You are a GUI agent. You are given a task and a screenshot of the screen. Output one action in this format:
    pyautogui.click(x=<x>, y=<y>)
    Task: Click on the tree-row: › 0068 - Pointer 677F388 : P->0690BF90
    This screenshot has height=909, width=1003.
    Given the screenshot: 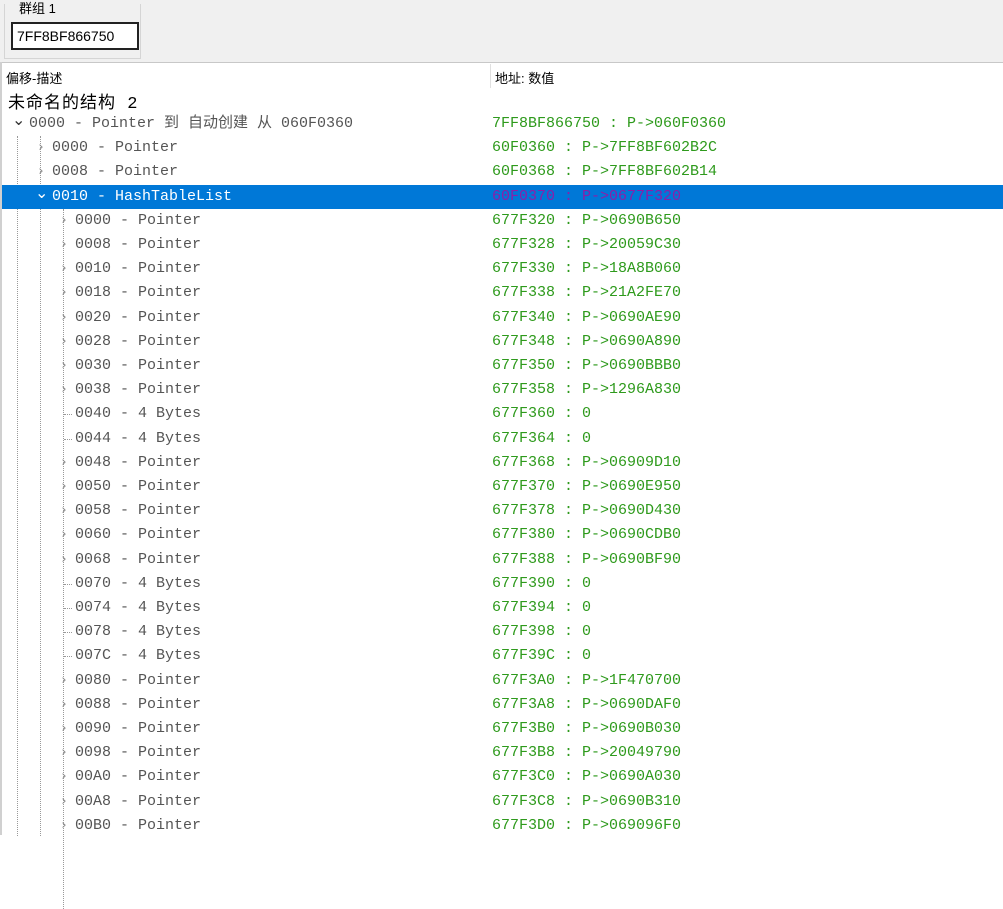 What is the action you would take?
    pyautogui.click(x=502, y=560)
    